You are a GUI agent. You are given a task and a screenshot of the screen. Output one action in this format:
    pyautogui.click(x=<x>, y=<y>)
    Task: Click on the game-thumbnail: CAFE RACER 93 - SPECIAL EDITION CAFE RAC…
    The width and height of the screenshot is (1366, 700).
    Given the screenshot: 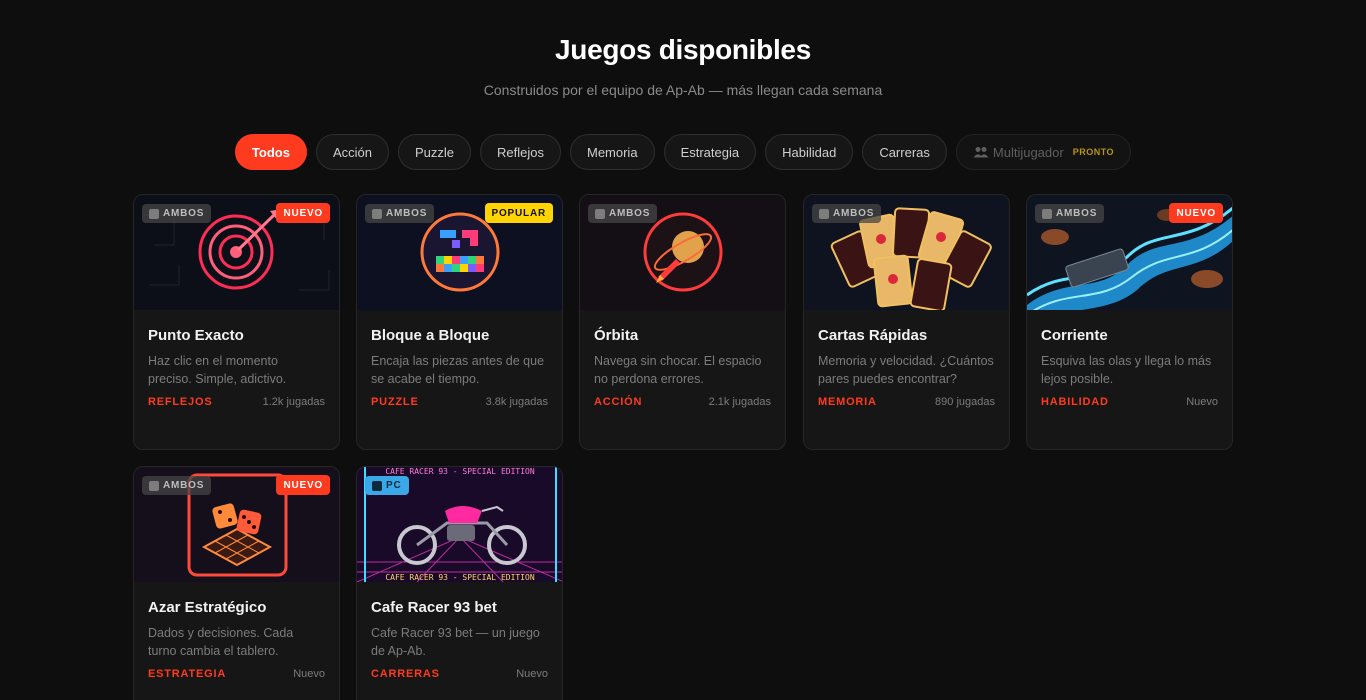 What is the action you would take?
    pyautogui.click(x=459, y=524)
    